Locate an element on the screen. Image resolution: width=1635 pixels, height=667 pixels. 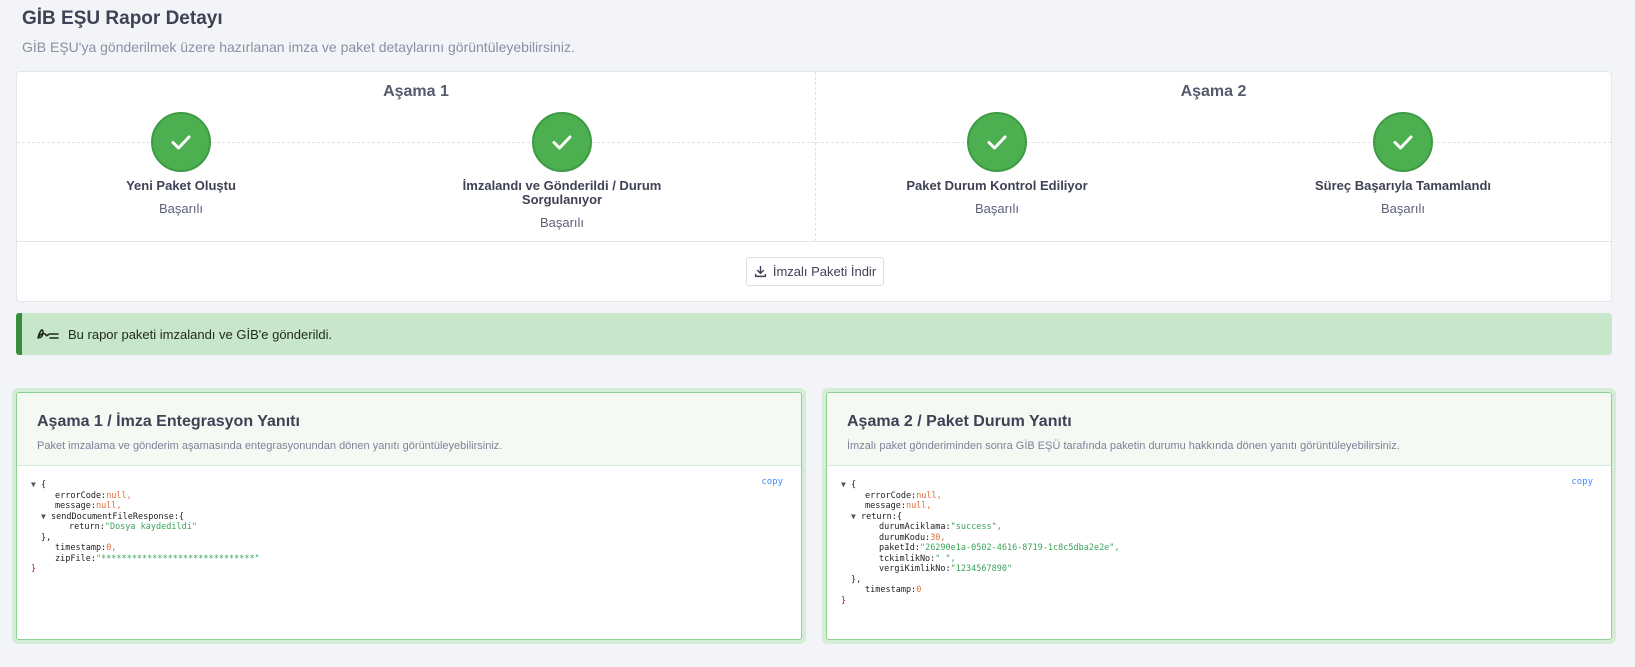
step-label: Paket Durum Kontrol Ediliyor is located at coordinates (997, 185).